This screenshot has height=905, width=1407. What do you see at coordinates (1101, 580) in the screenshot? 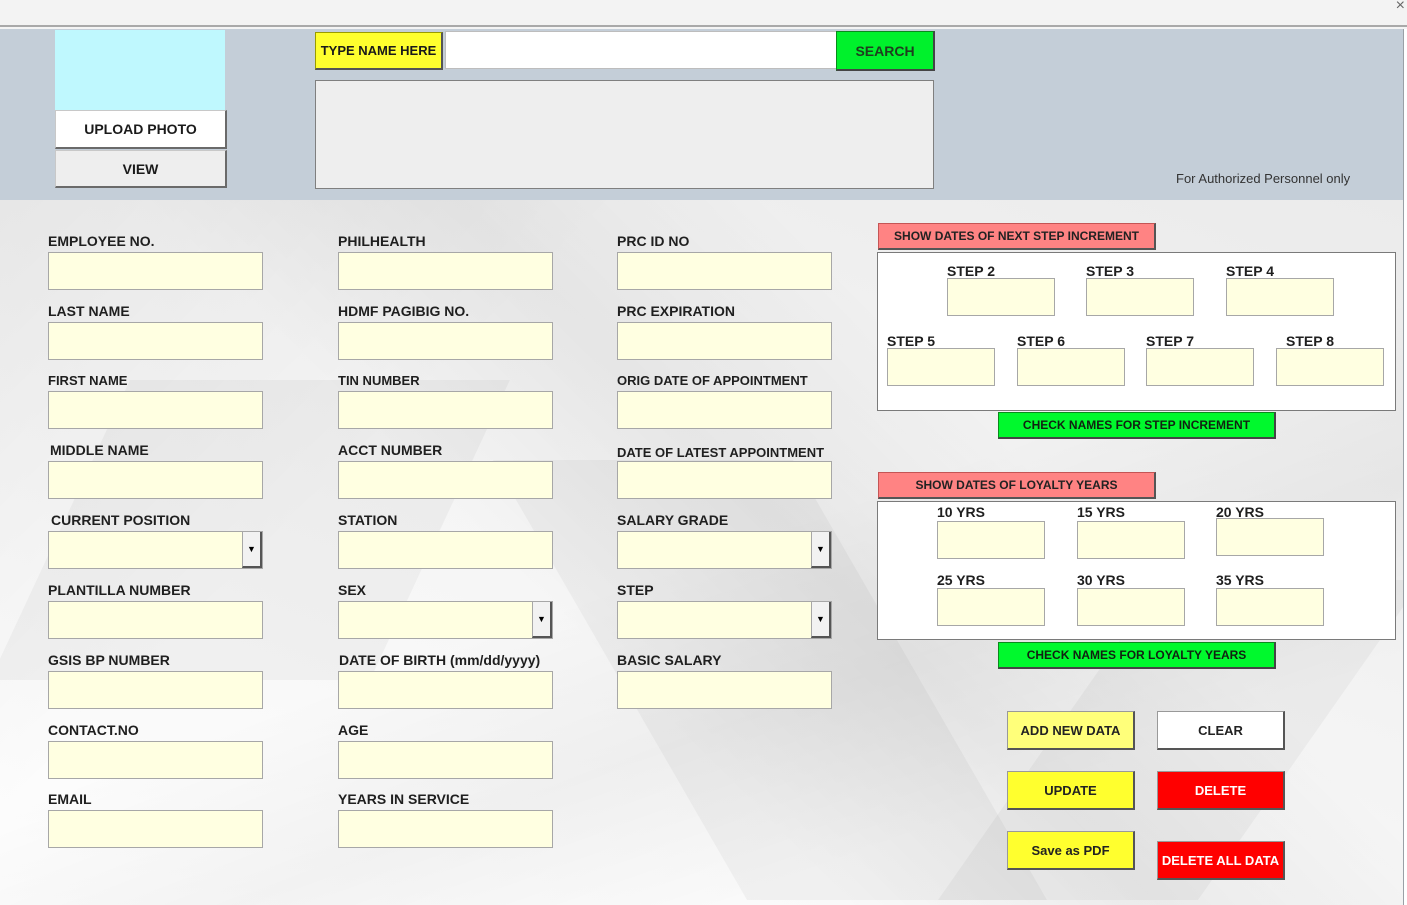
I see `loyalty-30-label: 30 YRS` at bounding box center [1101, 580].